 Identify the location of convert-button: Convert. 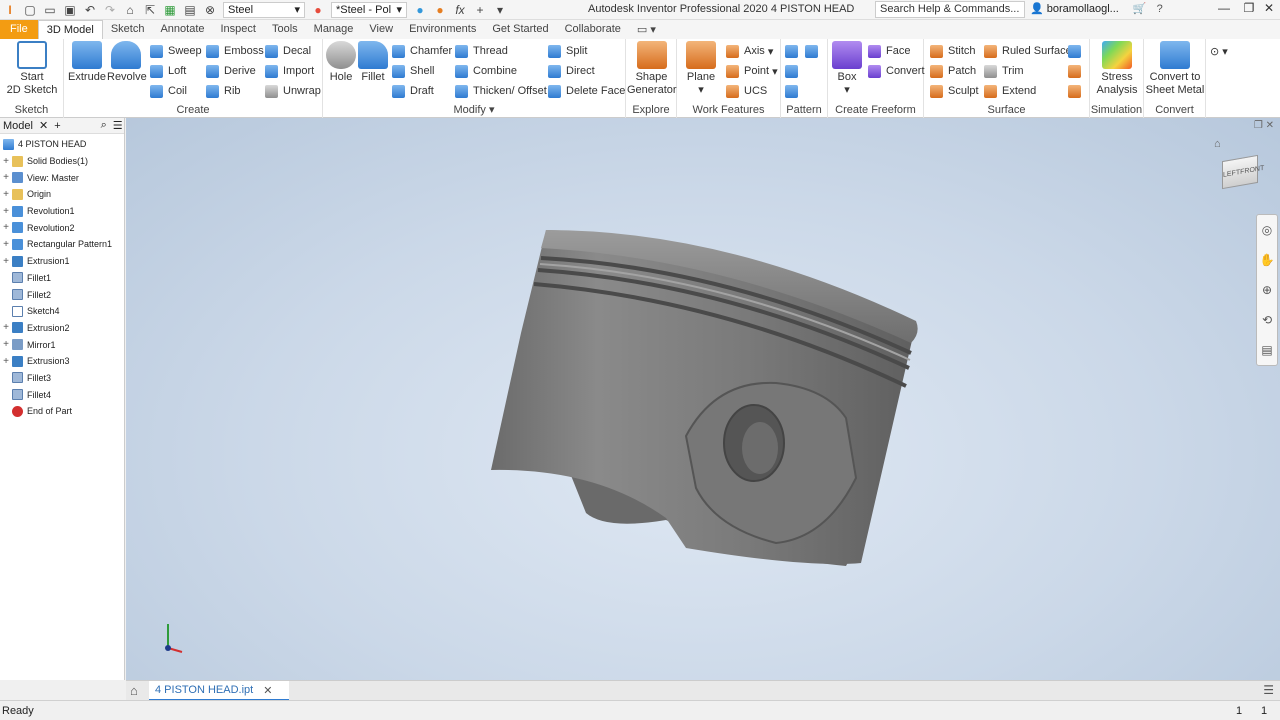
(896, 71).